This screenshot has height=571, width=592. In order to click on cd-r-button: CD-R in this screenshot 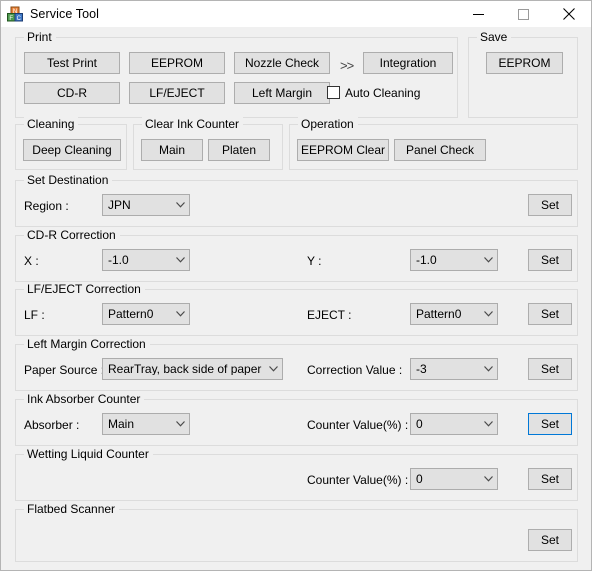, I will do `click(72, 93)`.